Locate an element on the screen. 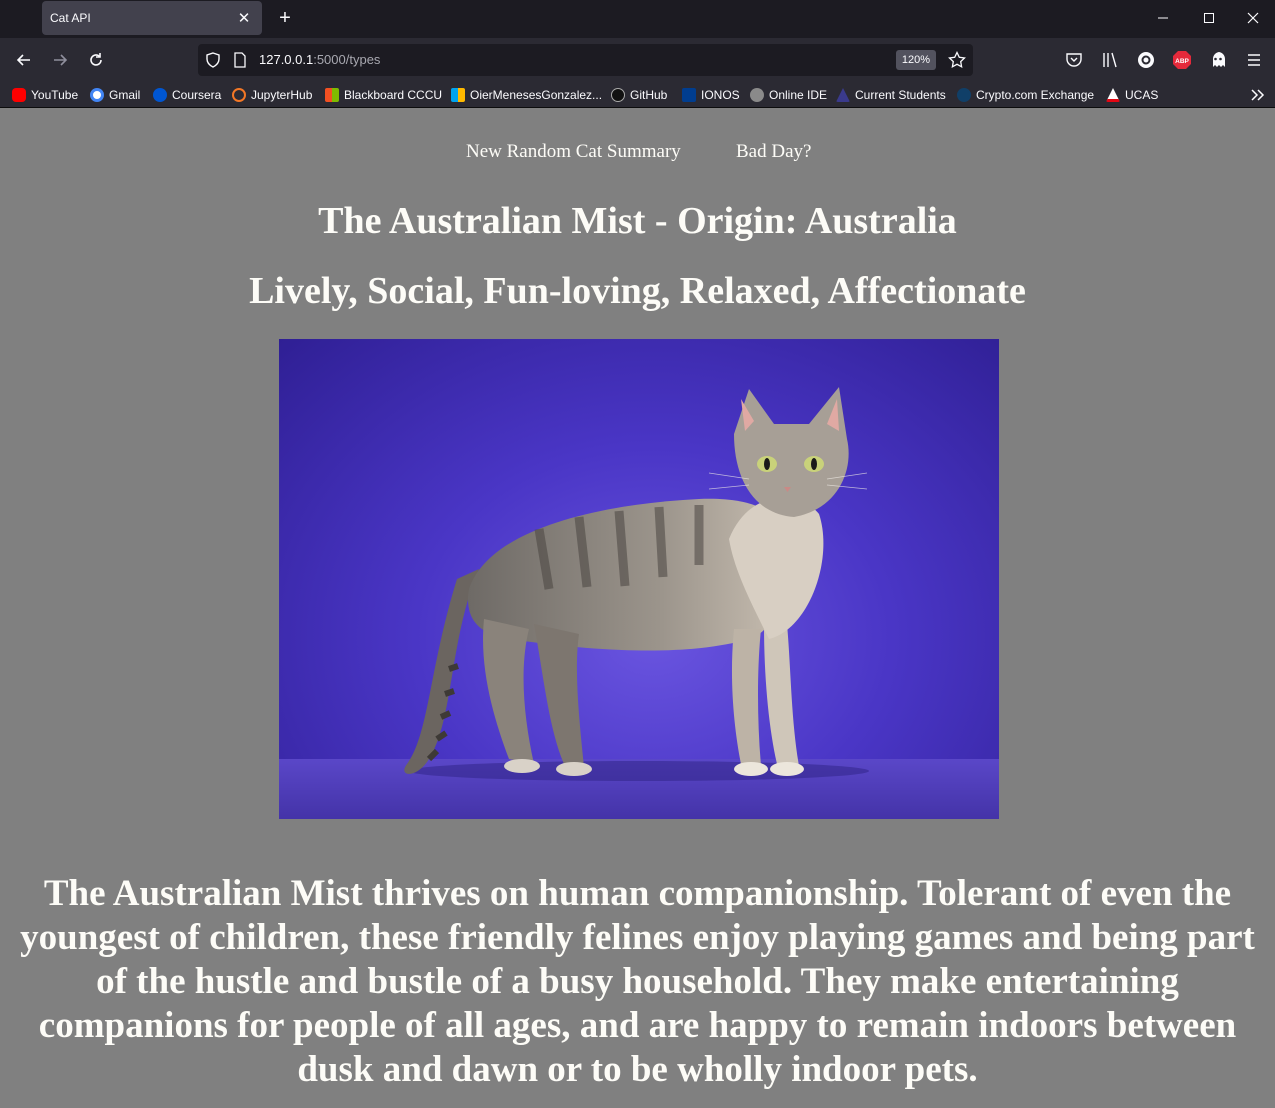  bookmark-github: GitHub is located at coordinates (639, 95).